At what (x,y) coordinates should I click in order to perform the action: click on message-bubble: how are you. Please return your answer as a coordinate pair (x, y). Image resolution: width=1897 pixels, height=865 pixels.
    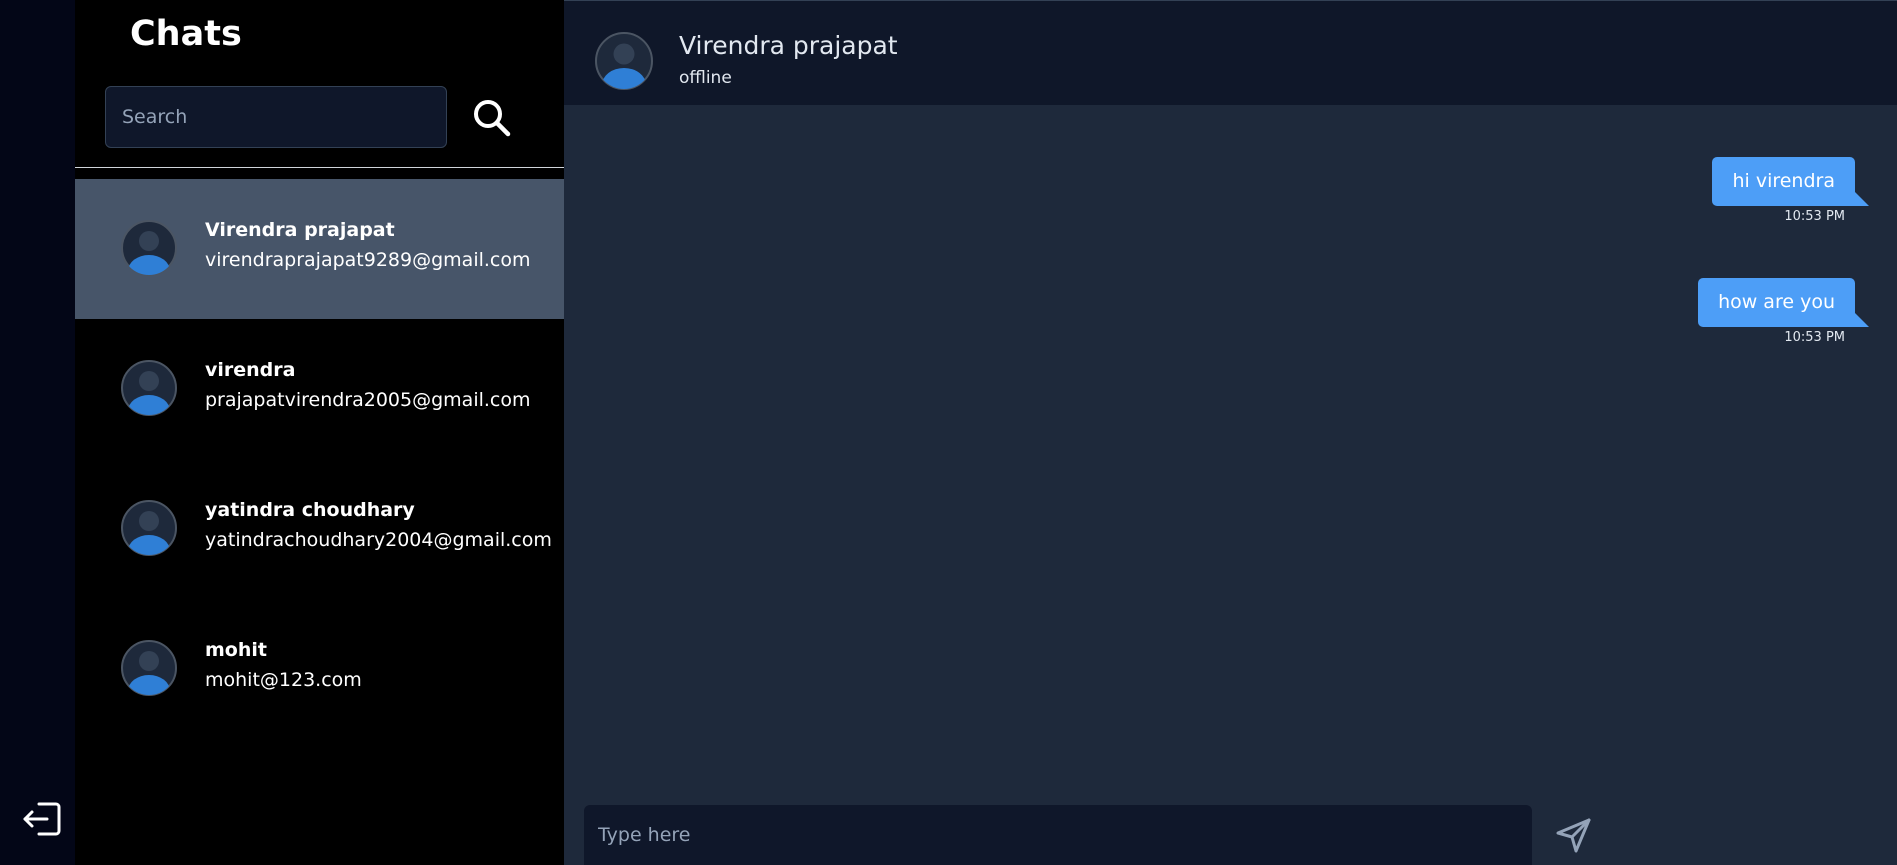
    Looking at the image, I should click on (1783, 302).